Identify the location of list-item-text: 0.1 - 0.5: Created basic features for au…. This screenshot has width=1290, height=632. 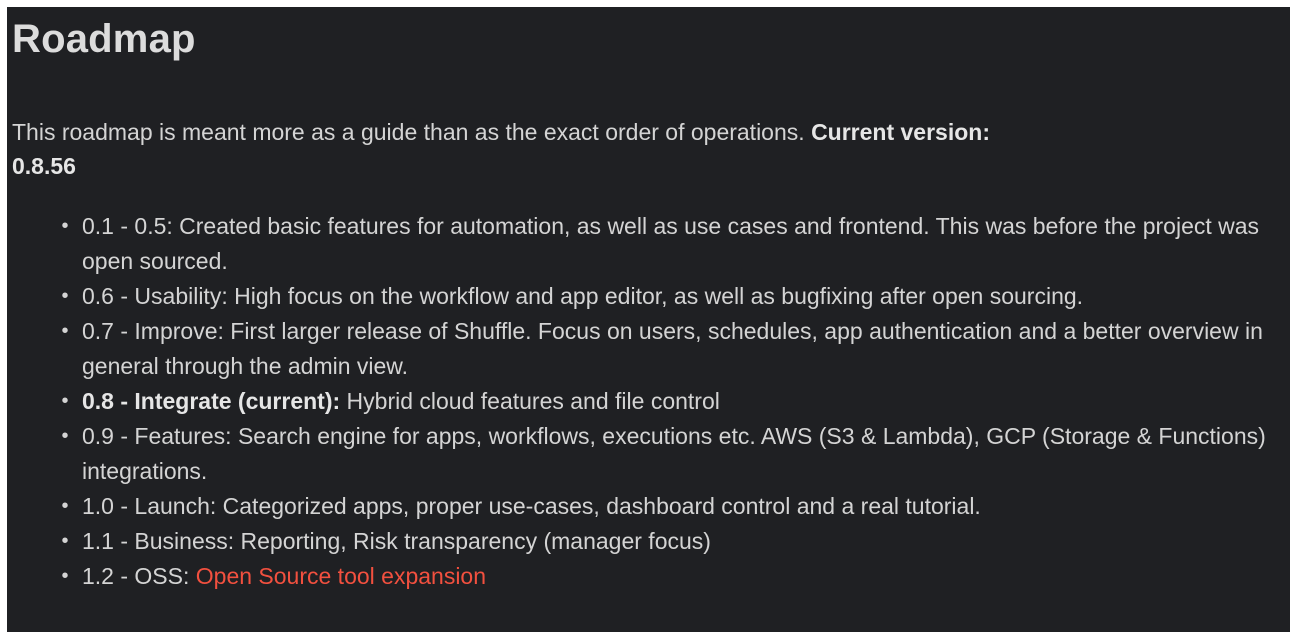
(671, 243).